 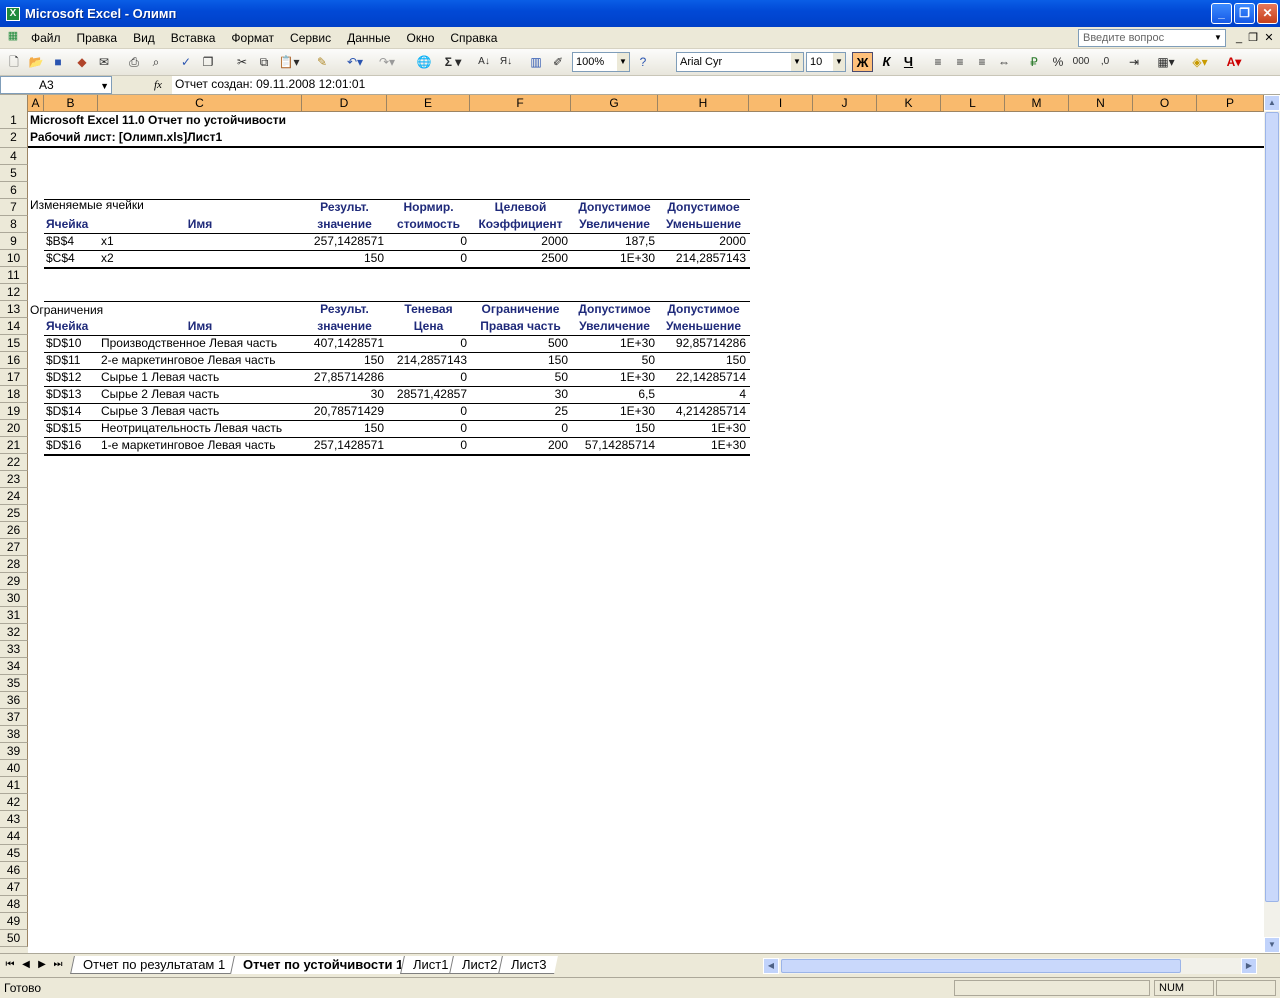 What do you see at coordinates (781, 103) in the screenshot?
I see `column-header: I` at bounding box center [781, 103].